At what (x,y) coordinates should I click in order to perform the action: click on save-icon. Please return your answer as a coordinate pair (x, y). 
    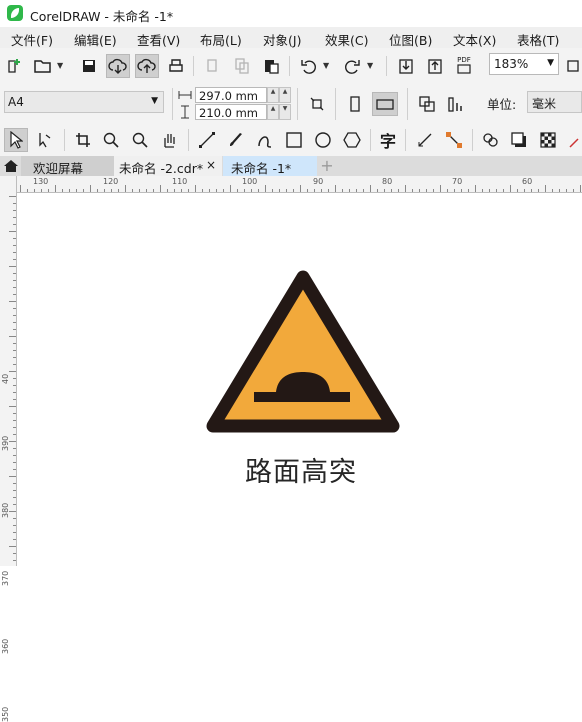
    Looking at the image, I should click on (89, 66).